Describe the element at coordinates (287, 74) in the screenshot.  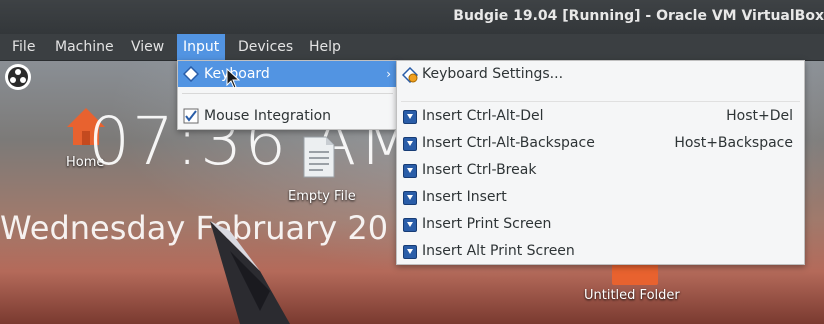
I see `menu-item-keyboard: Keyboard ›` at that location.